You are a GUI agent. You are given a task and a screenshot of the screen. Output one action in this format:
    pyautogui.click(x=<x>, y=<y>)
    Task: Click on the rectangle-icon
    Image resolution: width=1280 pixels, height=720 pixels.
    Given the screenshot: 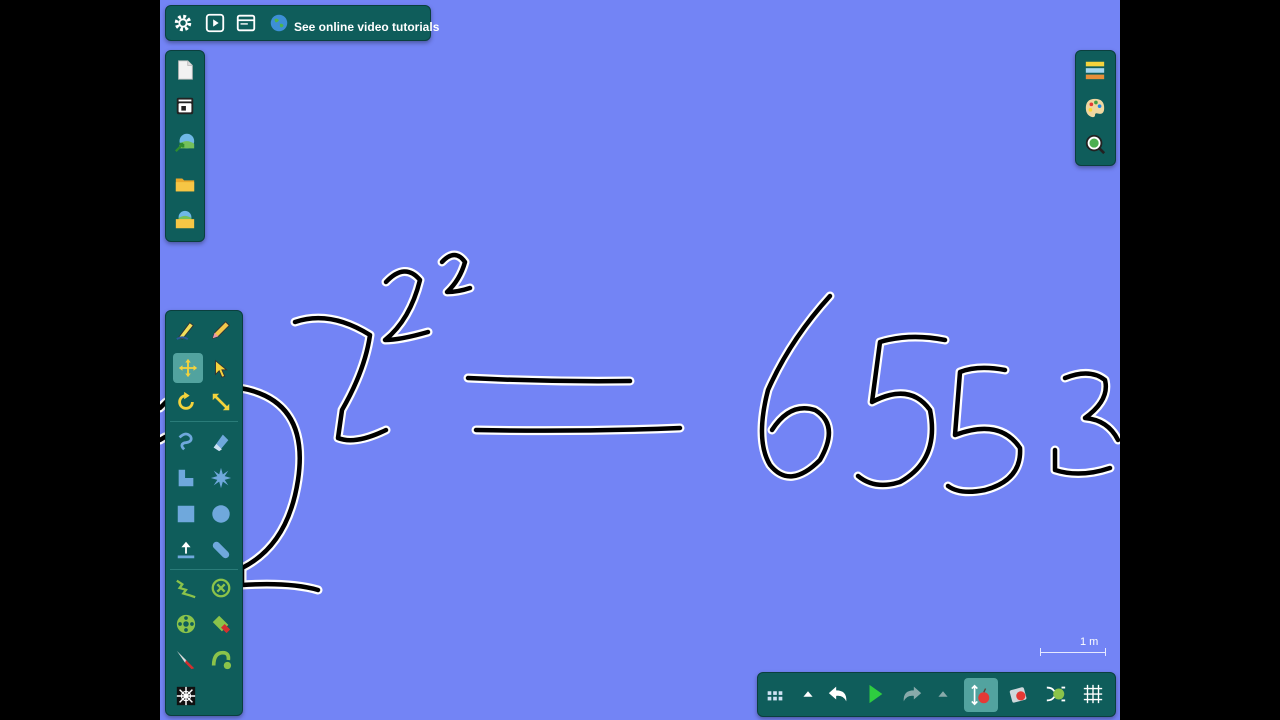 What is the action you would take?
    pyautogui.click(x=186, y=514)
    